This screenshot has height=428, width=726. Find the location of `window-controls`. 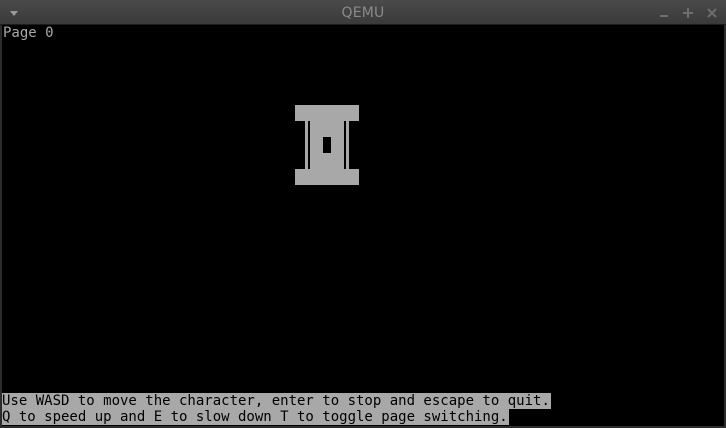

window-controls is located at coordinates (688, 13).